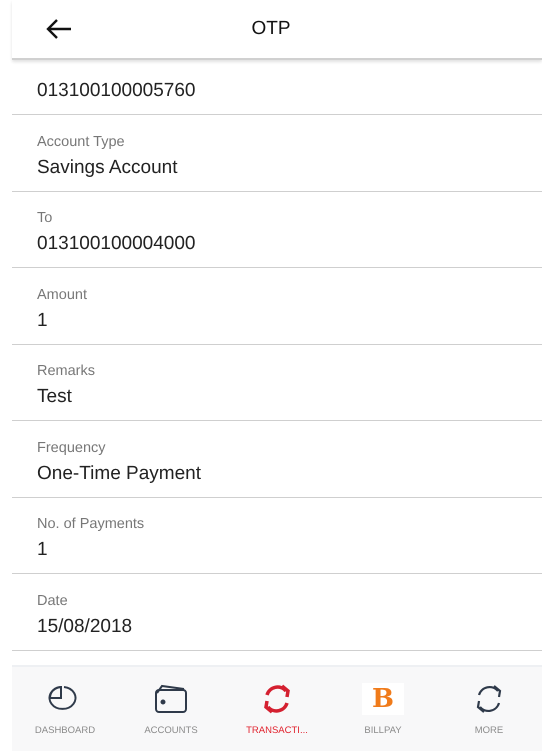 The image size is (542, 751). What do you see at coordinates (489, 709) in the screenshot?
I see `nav-tab: MORE` at bounding box center [489, 709].